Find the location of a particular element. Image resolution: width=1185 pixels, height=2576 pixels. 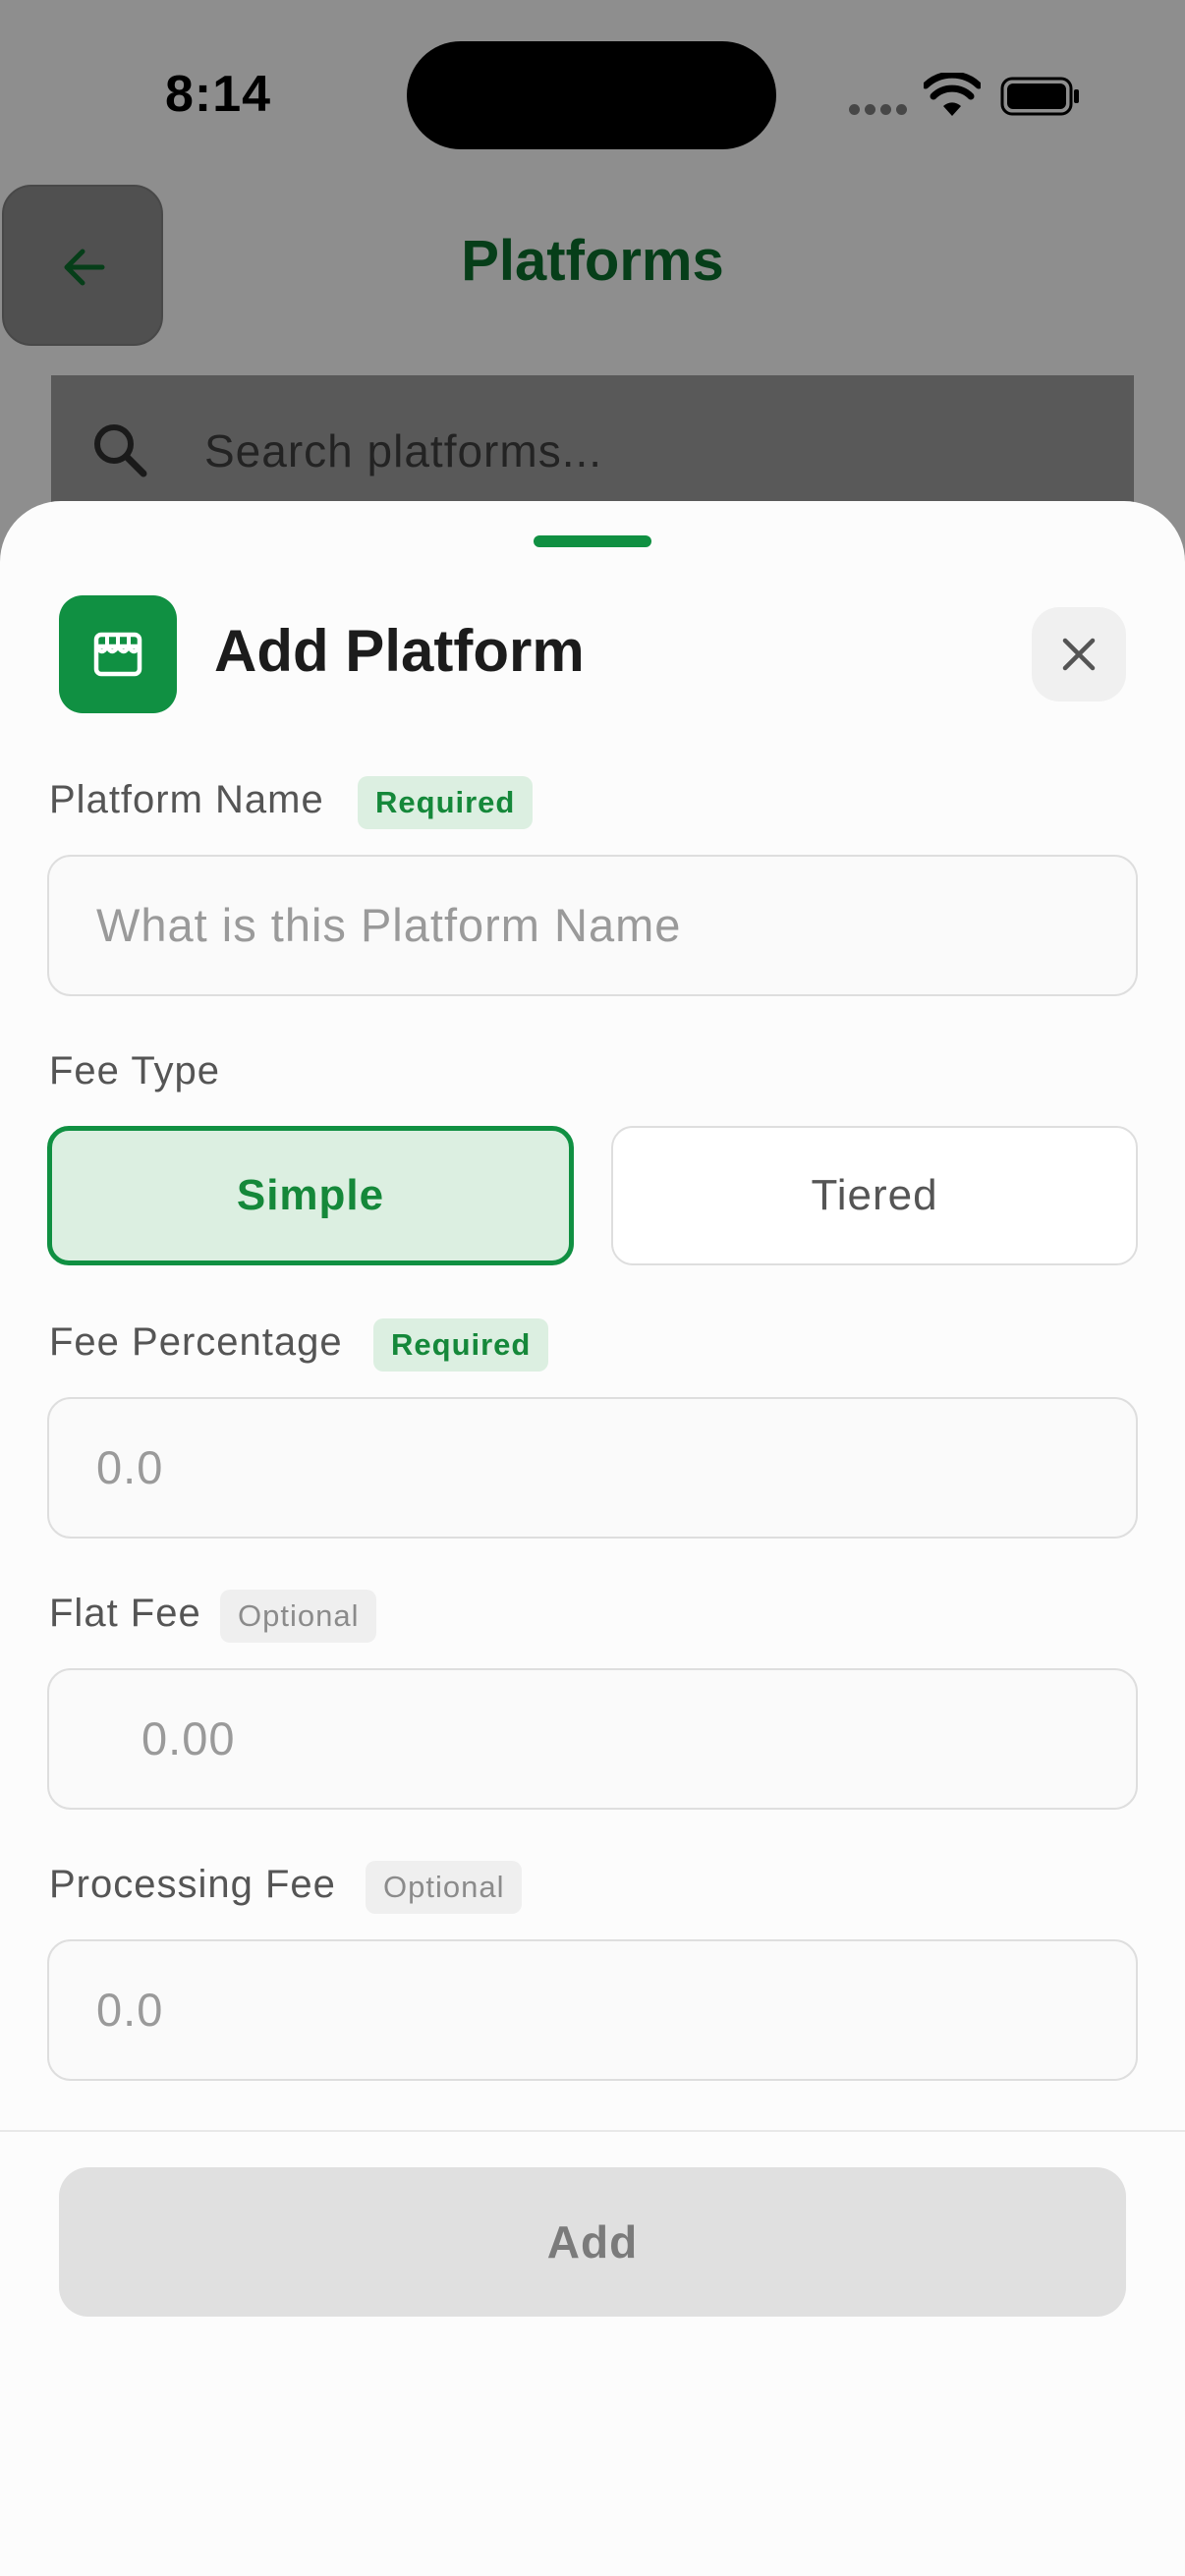

close-icon is located at coordinates (1079, 654).